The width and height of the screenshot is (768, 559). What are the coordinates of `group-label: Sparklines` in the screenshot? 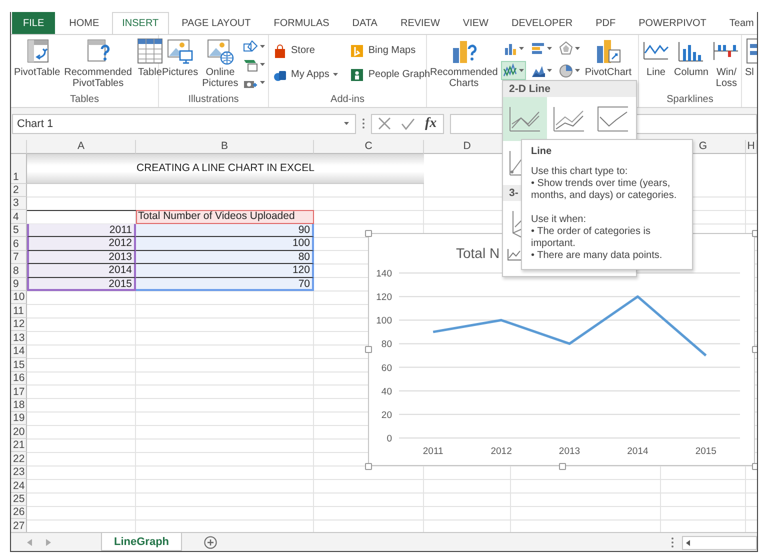 It's located at (690, 99).